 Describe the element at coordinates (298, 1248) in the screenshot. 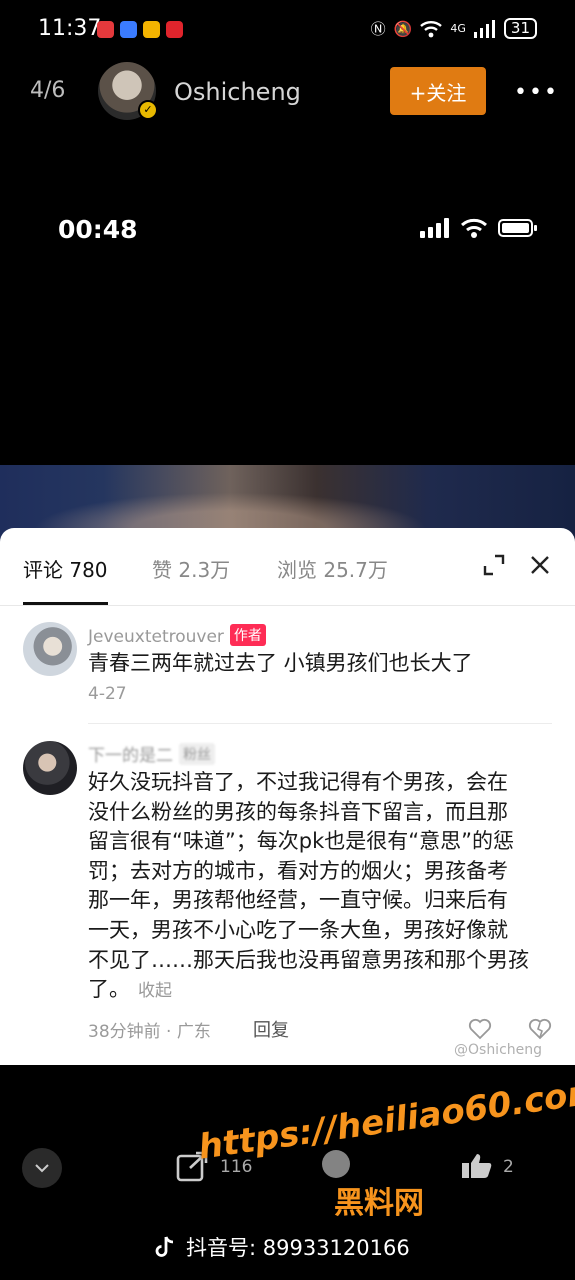

I see `douyin-id-text: 抖音号: 89933120166` at that location.